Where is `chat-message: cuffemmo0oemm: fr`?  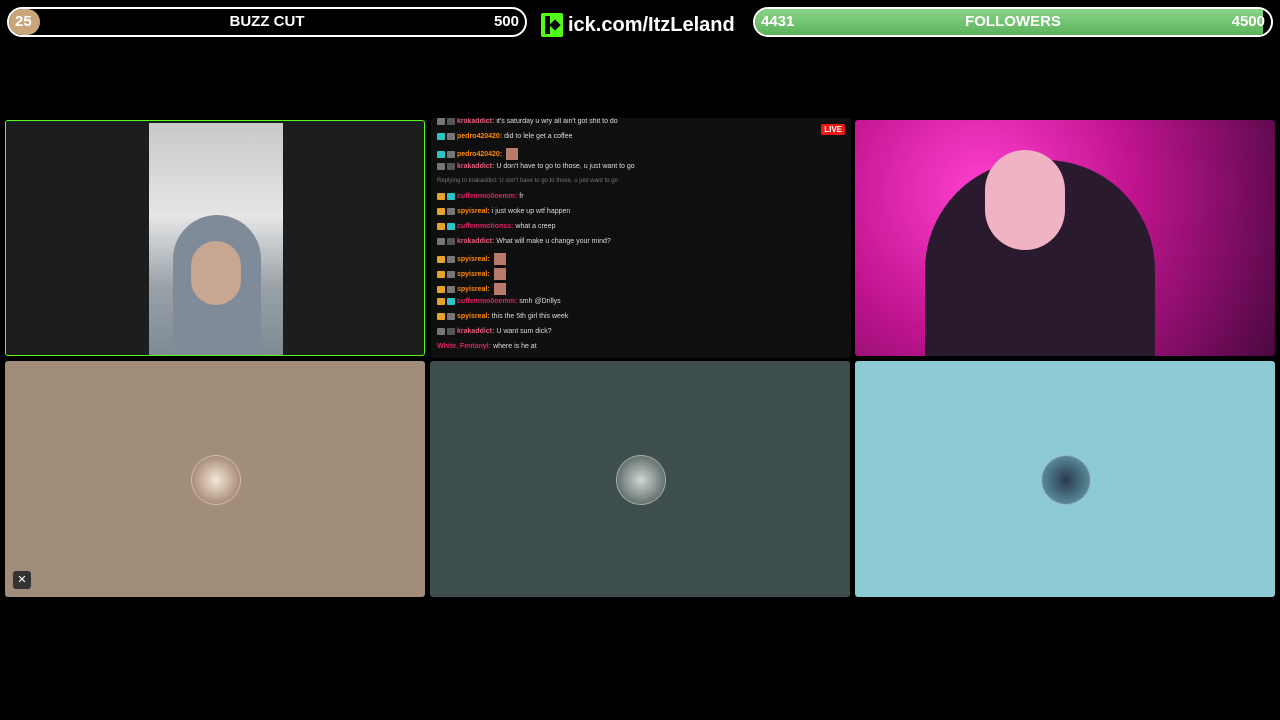 chat-message: cuffemmo0oemm: fr is located at coordinates (480, 196).